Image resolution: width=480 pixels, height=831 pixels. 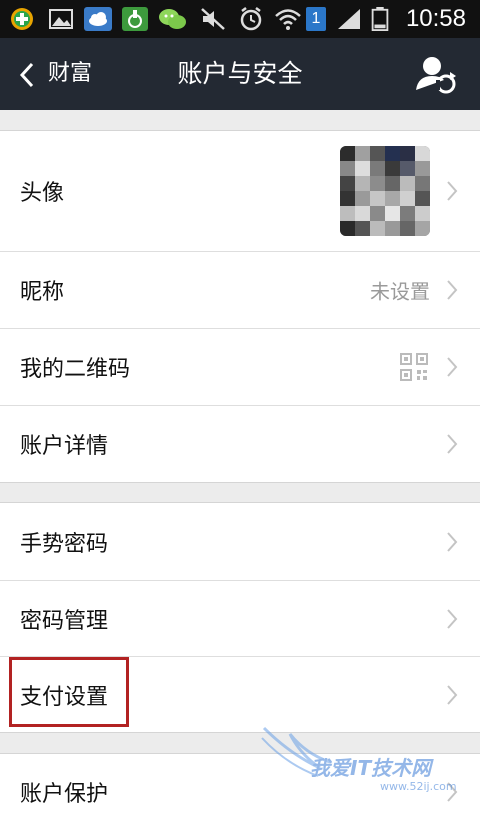 I want to click on status-bar: 1 10:58, so click(x=240, y=19).